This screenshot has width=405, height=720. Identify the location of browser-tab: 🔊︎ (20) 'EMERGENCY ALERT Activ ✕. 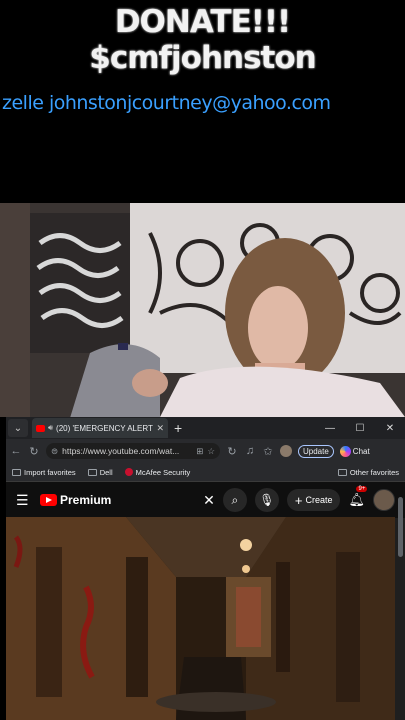
(100, 428).